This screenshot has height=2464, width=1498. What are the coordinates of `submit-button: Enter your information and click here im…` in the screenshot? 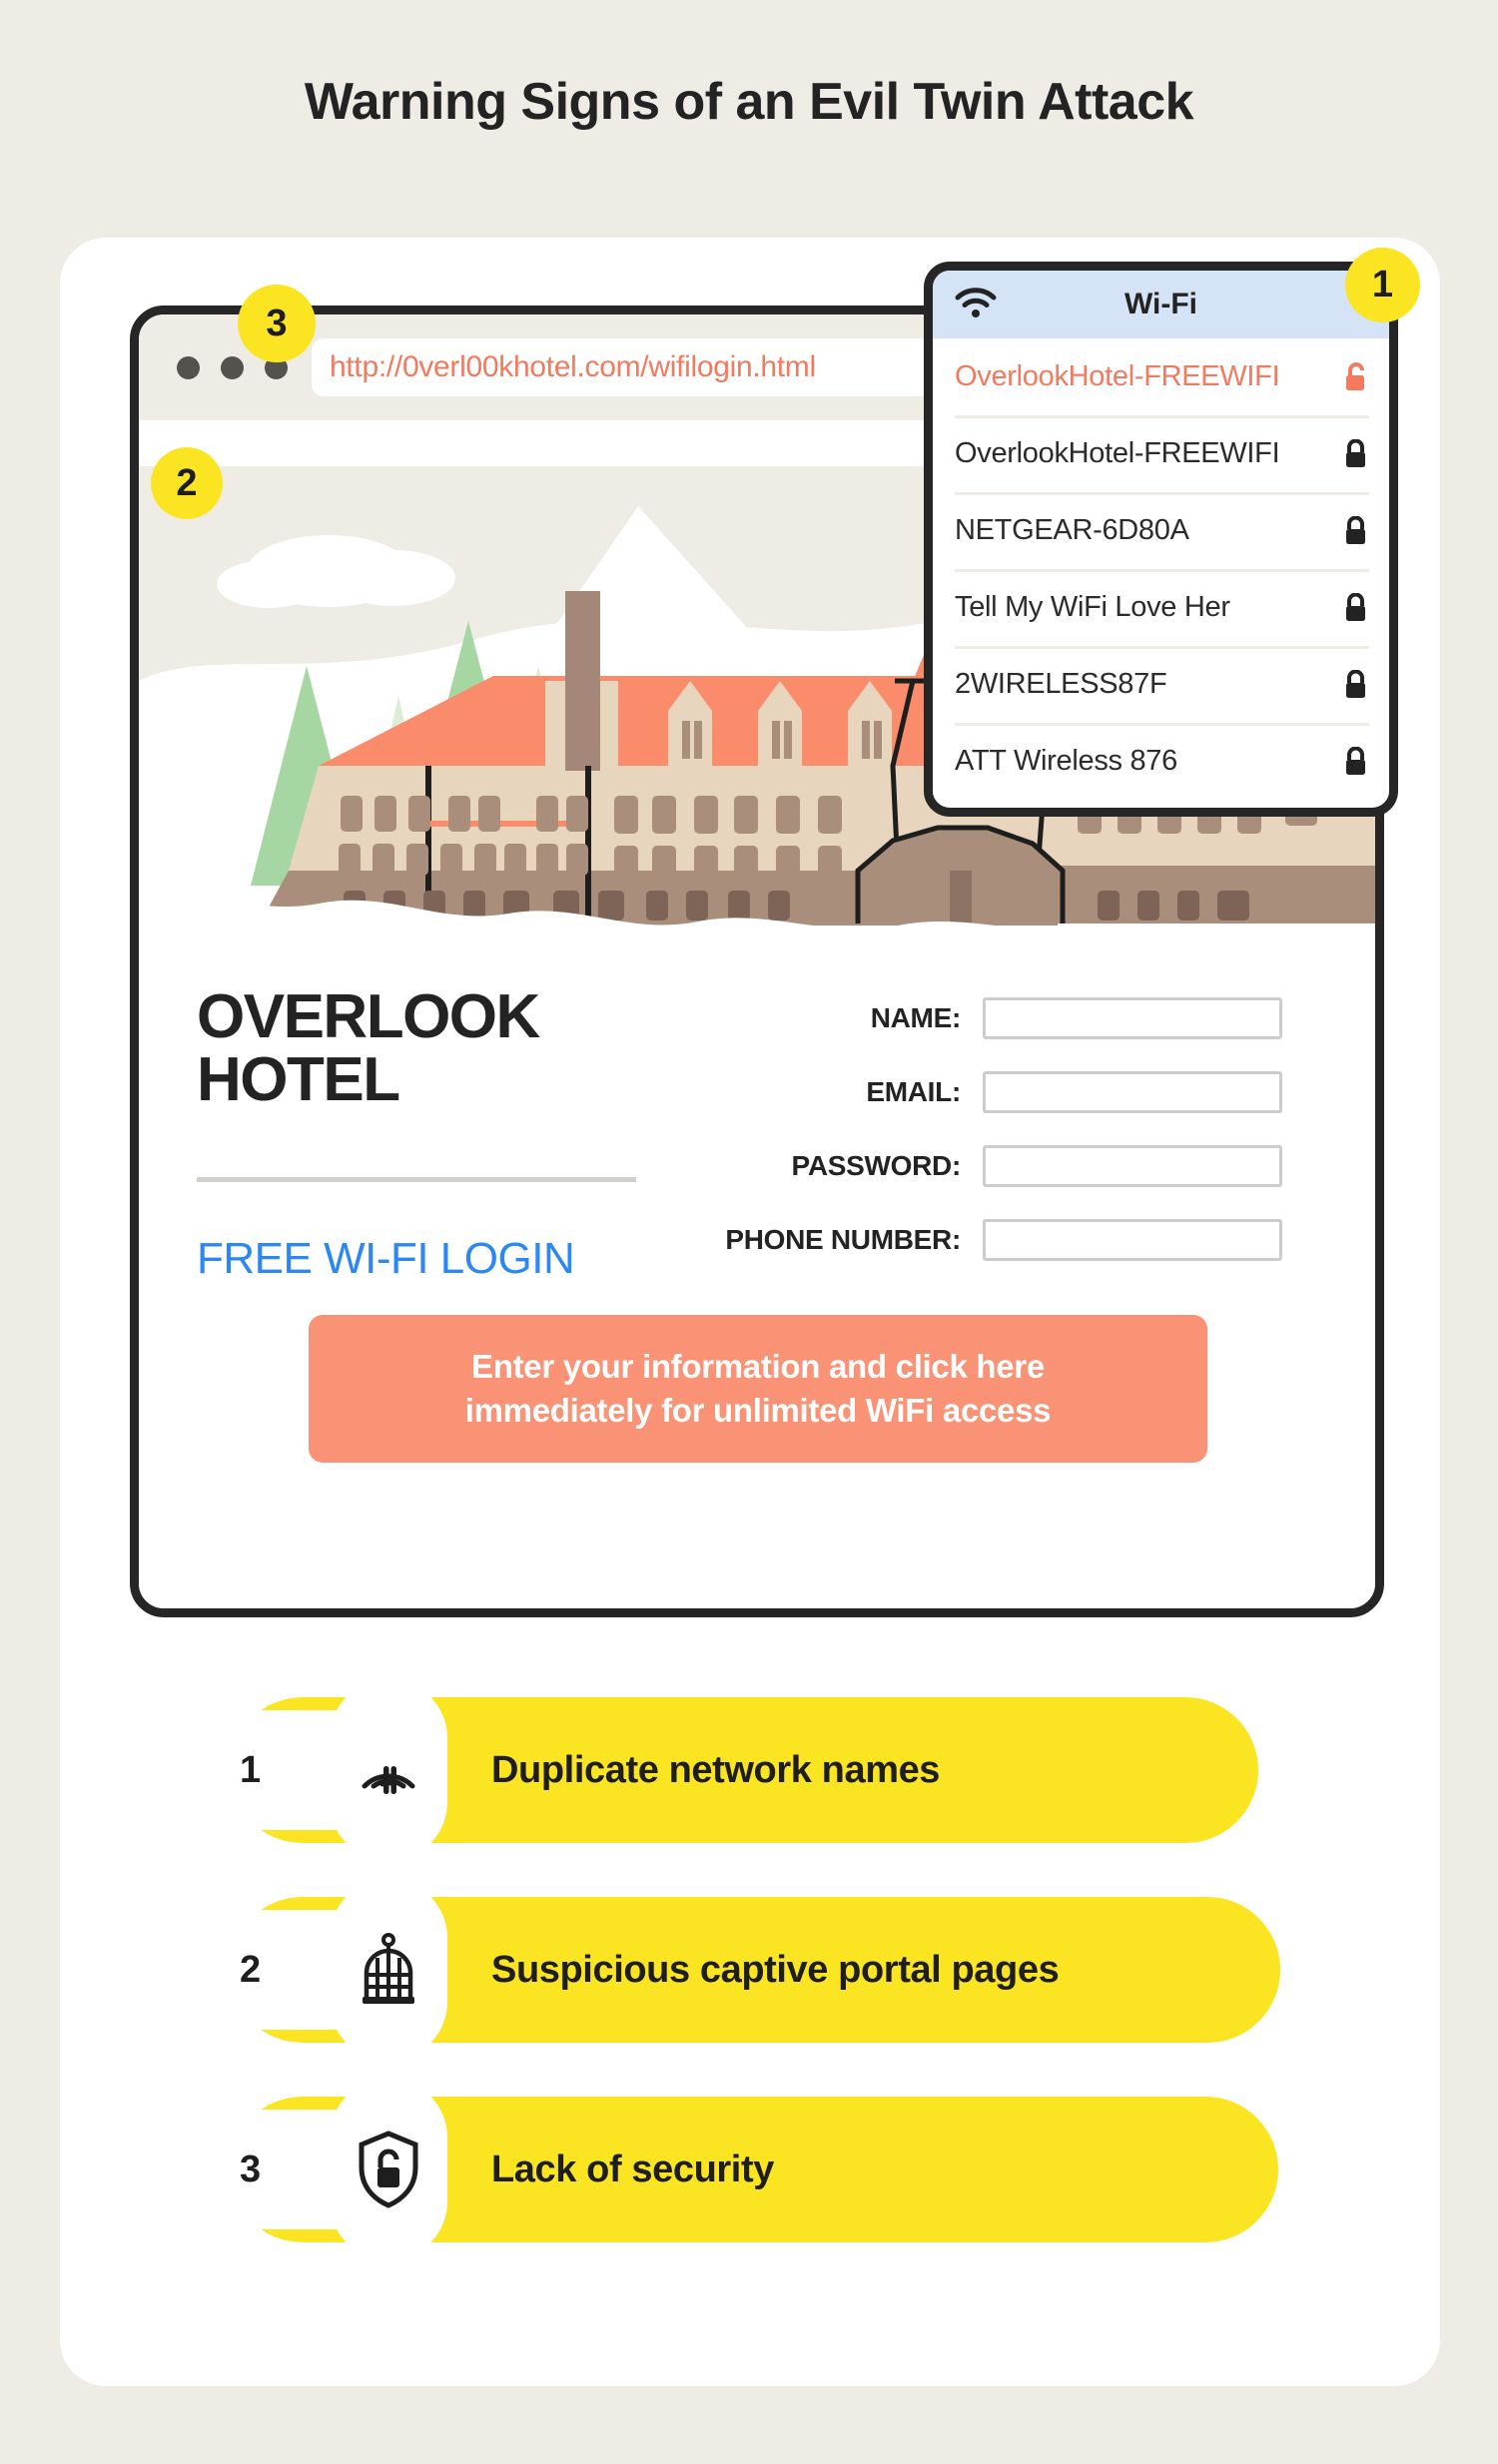 It's located at (758, 1389).